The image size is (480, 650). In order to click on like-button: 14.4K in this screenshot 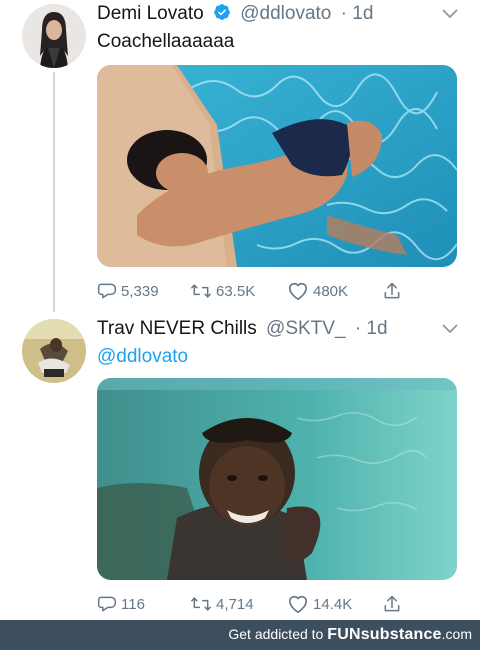, I will do `click(319, 604)`.